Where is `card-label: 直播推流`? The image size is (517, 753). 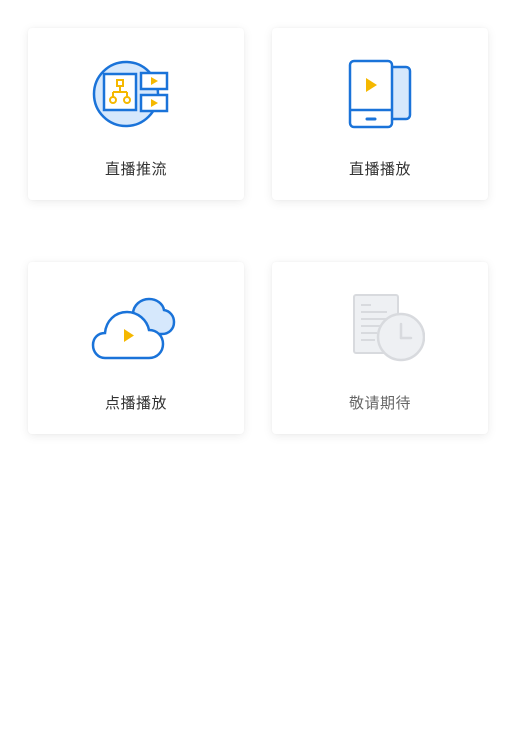
card-label: 直播推流 is located at coordinates (135, 169).